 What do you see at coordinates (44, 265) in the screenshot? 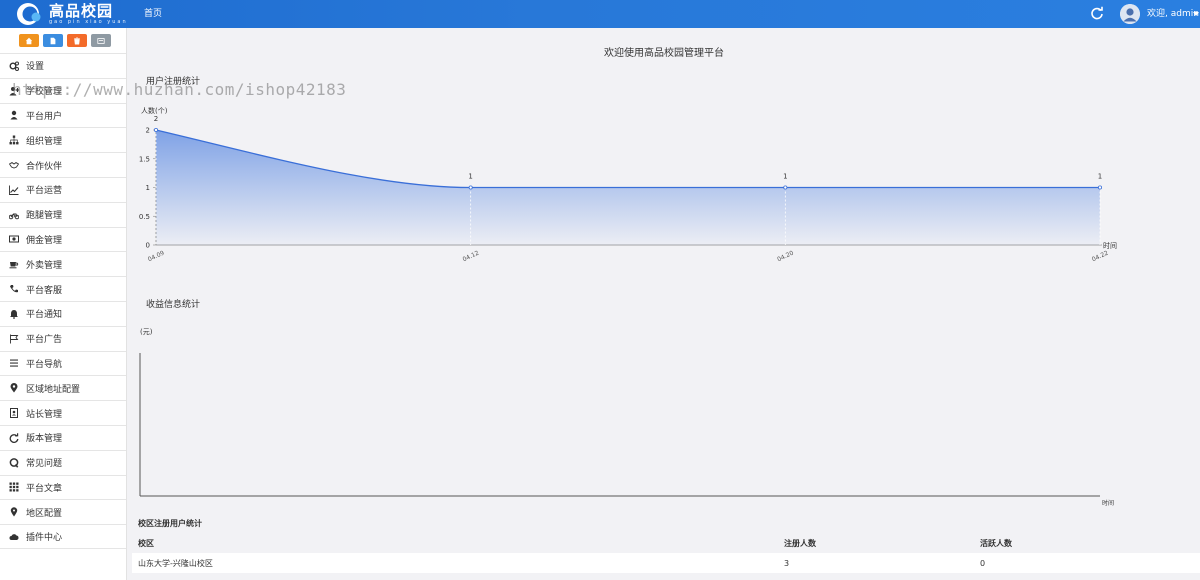
I see `sidebar-item-label: 外卖管理` at bounding box center [44, 265].